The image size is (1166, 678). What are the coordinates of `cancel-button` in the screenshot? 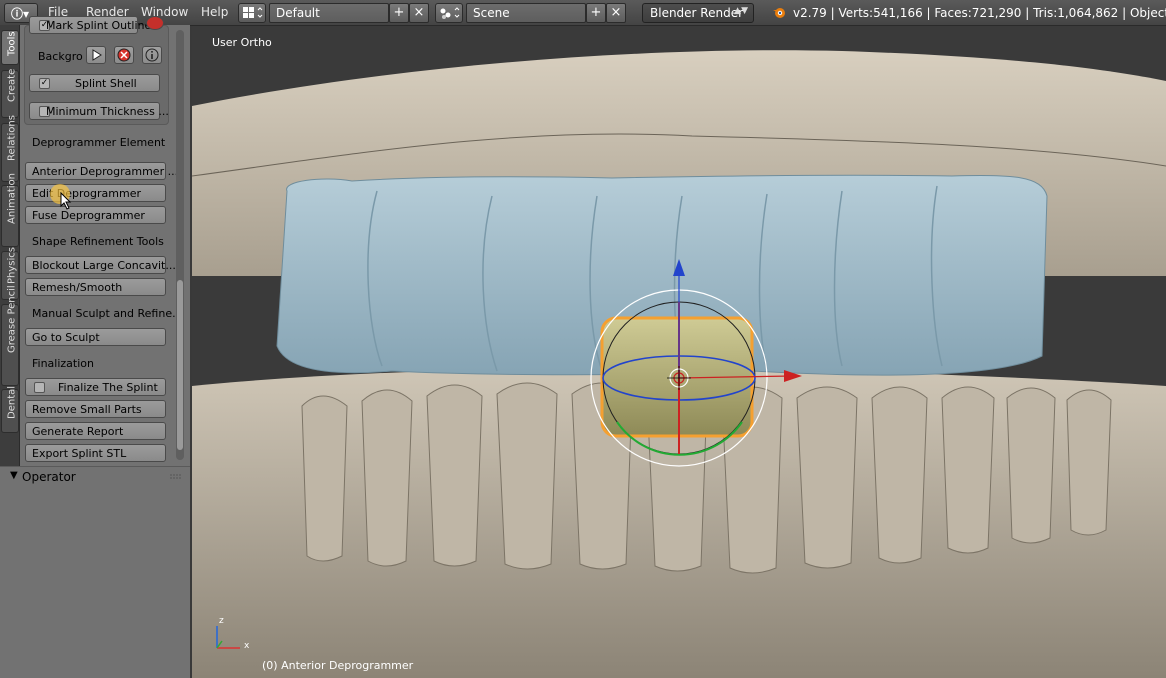 It's located at (124, 55).